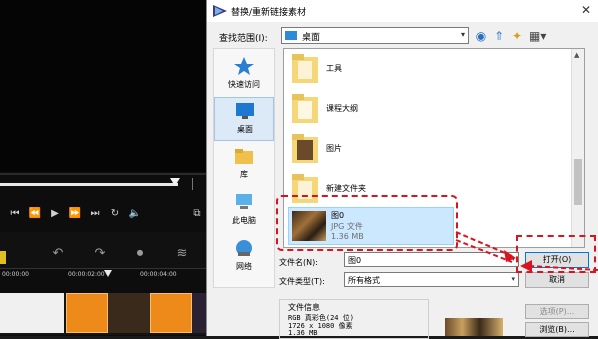  I want to click on preview-divider, so click(105, 174).